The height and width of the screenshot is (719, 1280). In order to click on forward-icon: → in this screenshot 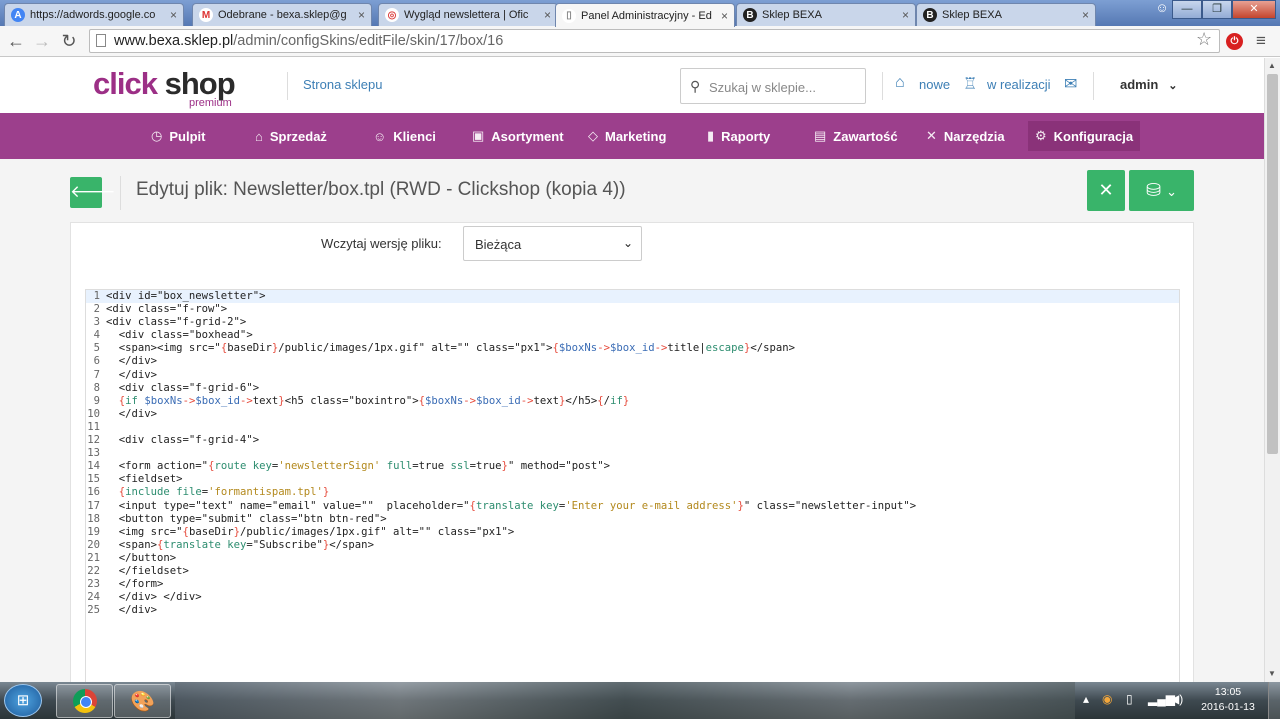, I will do `click(42, 41)`.